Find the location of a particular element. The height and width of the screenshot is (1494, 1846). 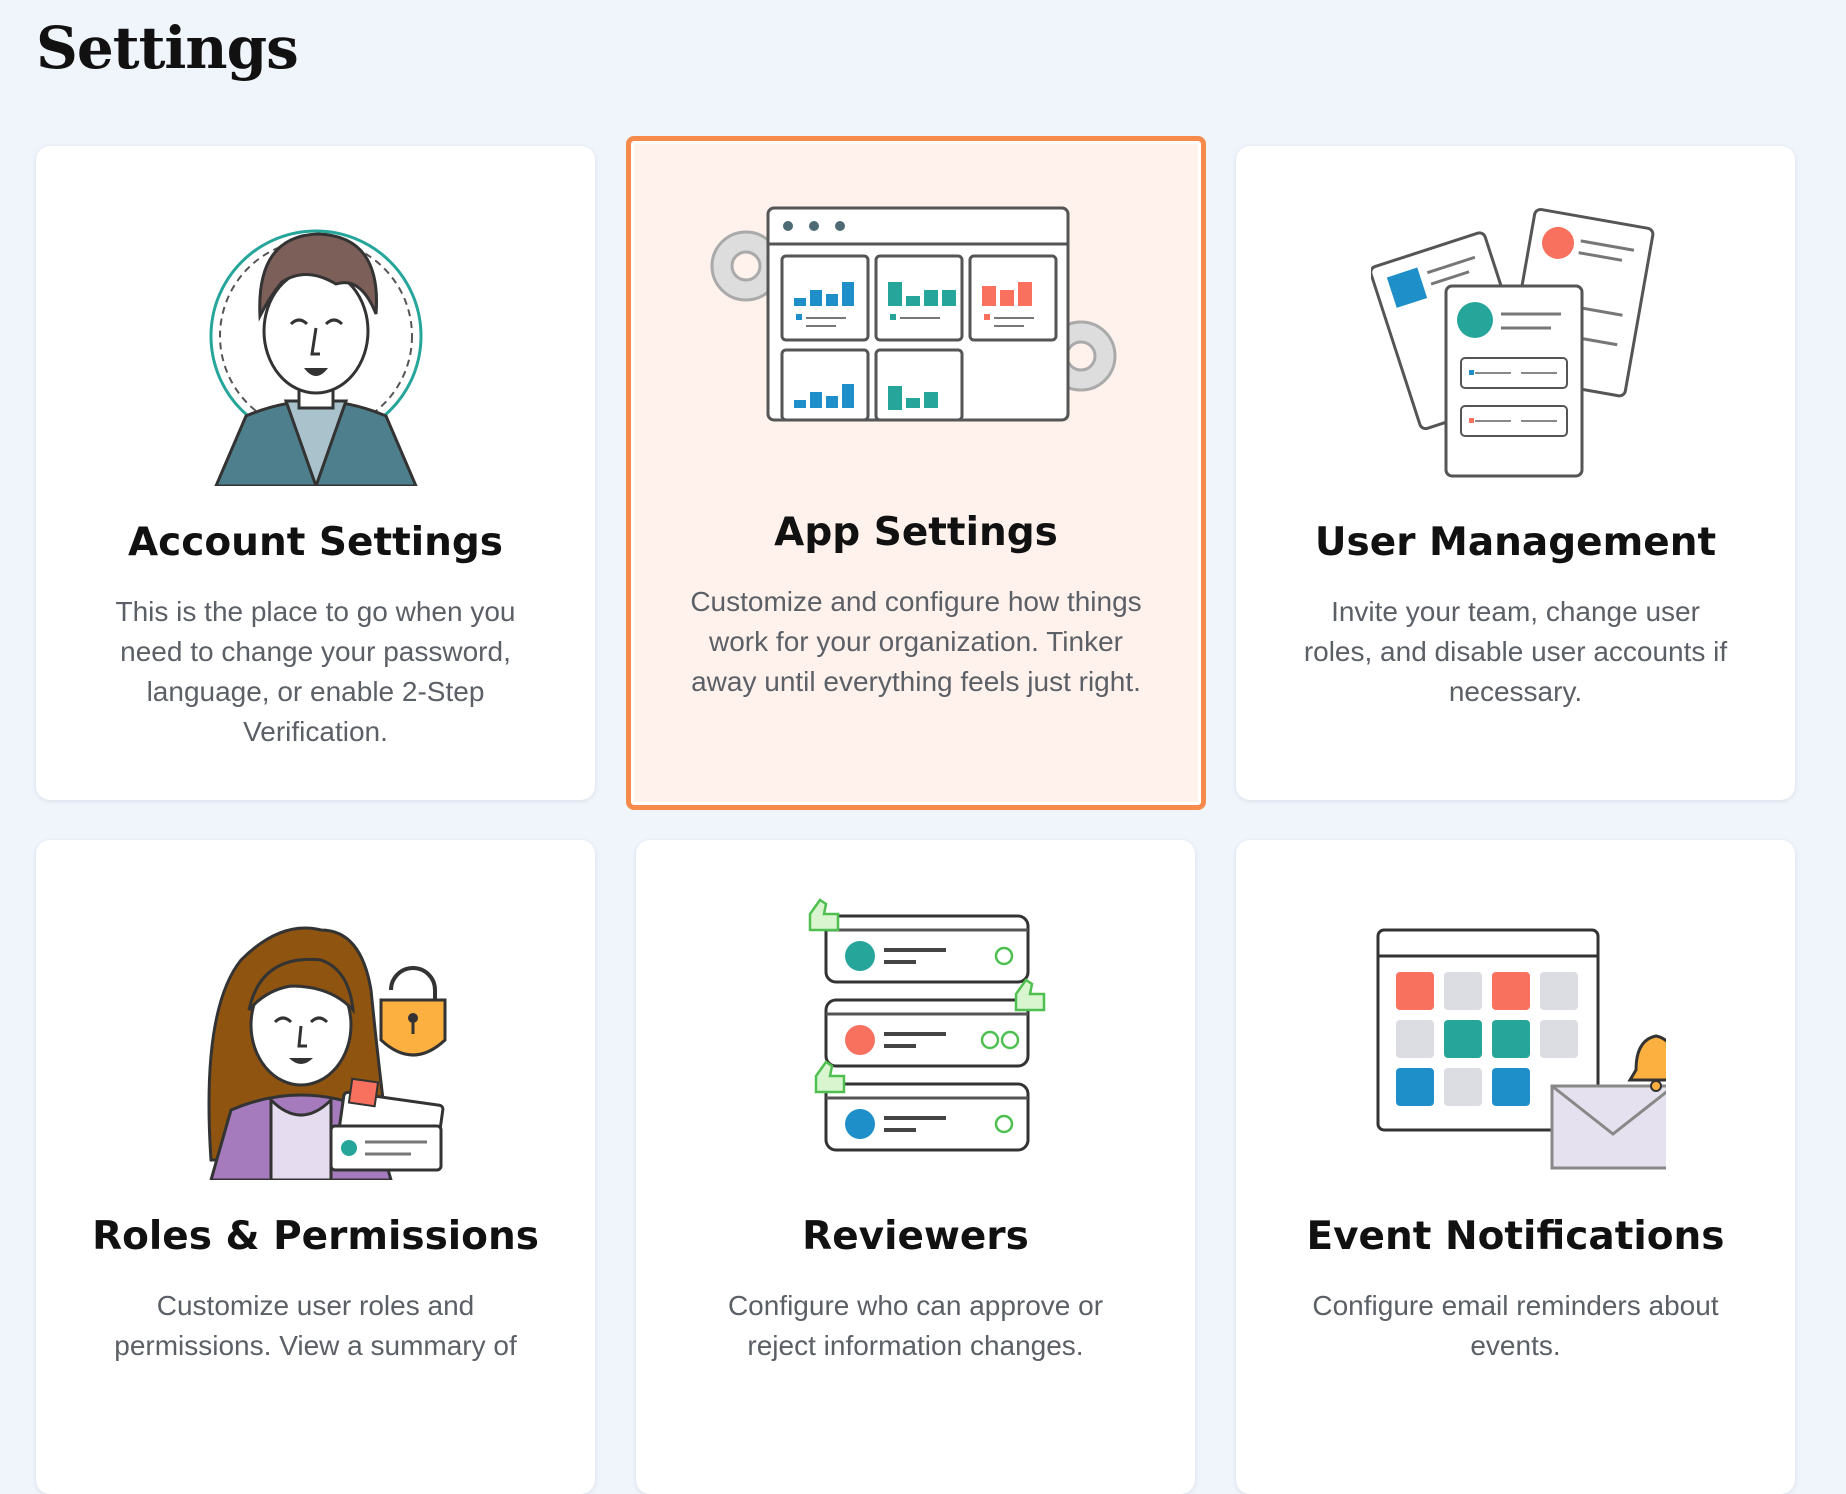

card-description: Configure email reminders about events. is located at coordinates (1515, 1325).